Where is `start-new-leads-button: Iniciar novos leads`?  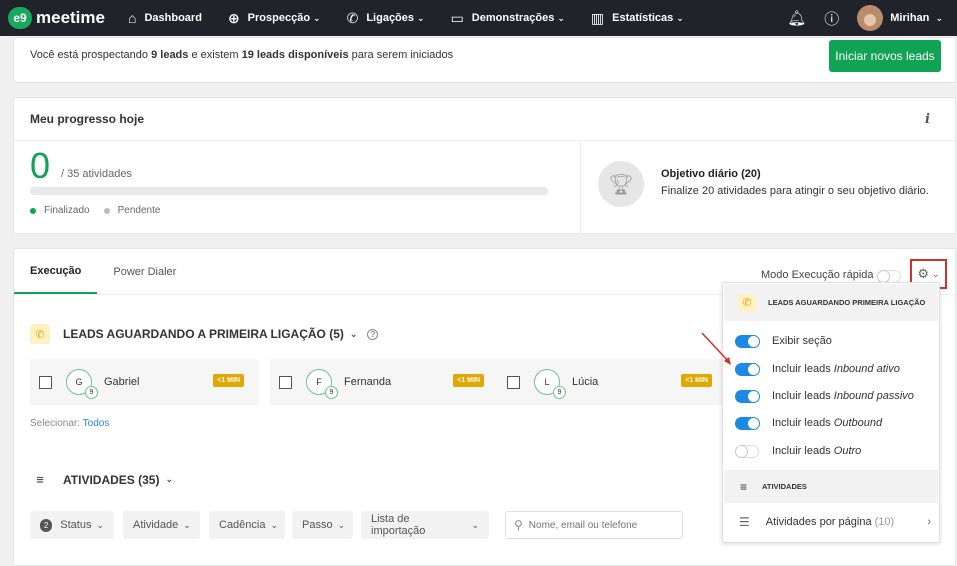 start-new-leads-button: Iniciar novos leads is located at coordinates (885, 56).